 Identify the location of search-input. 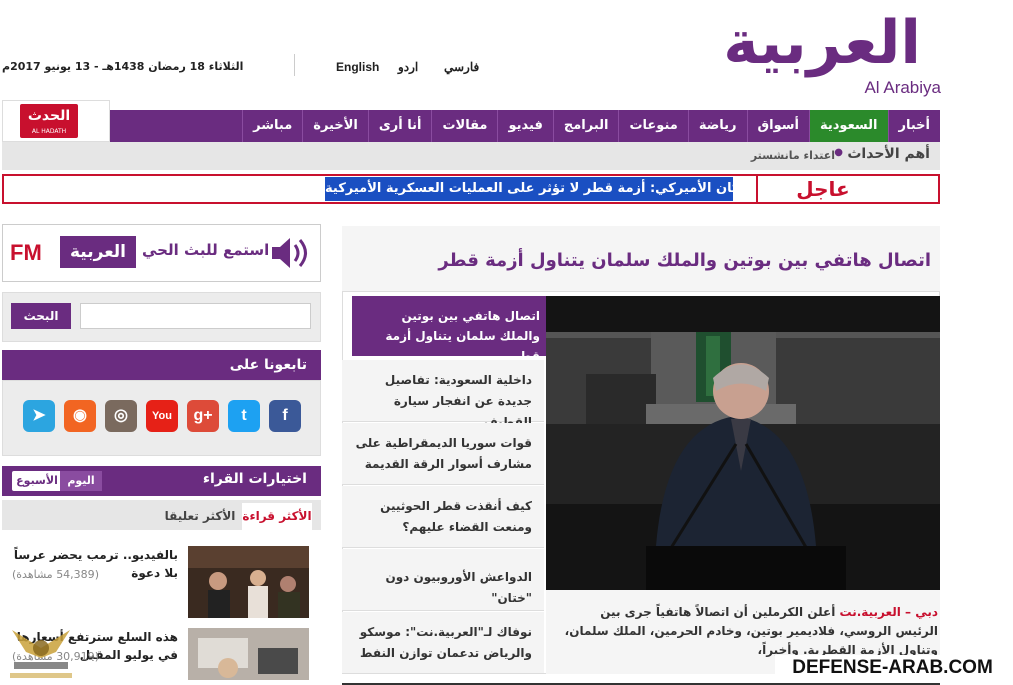
(195, 316).